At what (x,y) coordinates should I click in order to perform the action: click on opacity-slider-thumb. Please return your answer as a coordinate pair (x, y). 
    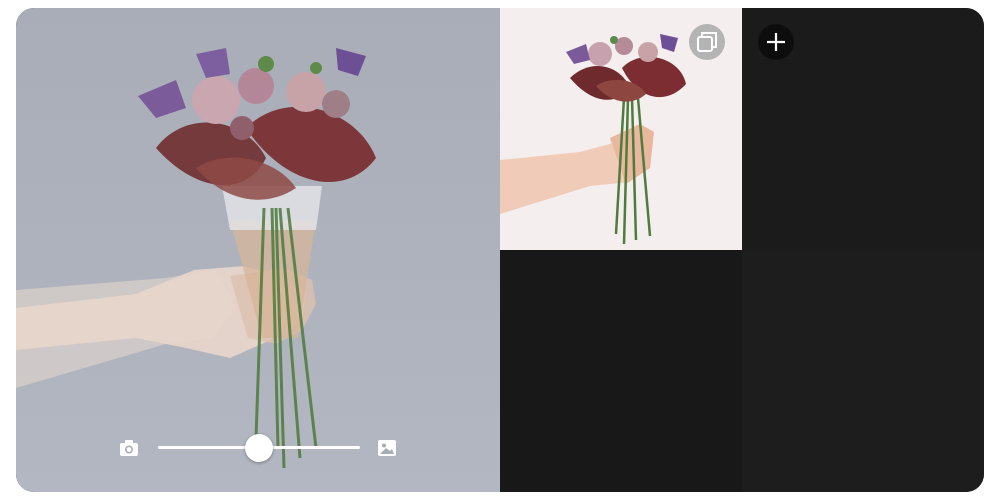
    Looking at the image, I should click on (259, 447).